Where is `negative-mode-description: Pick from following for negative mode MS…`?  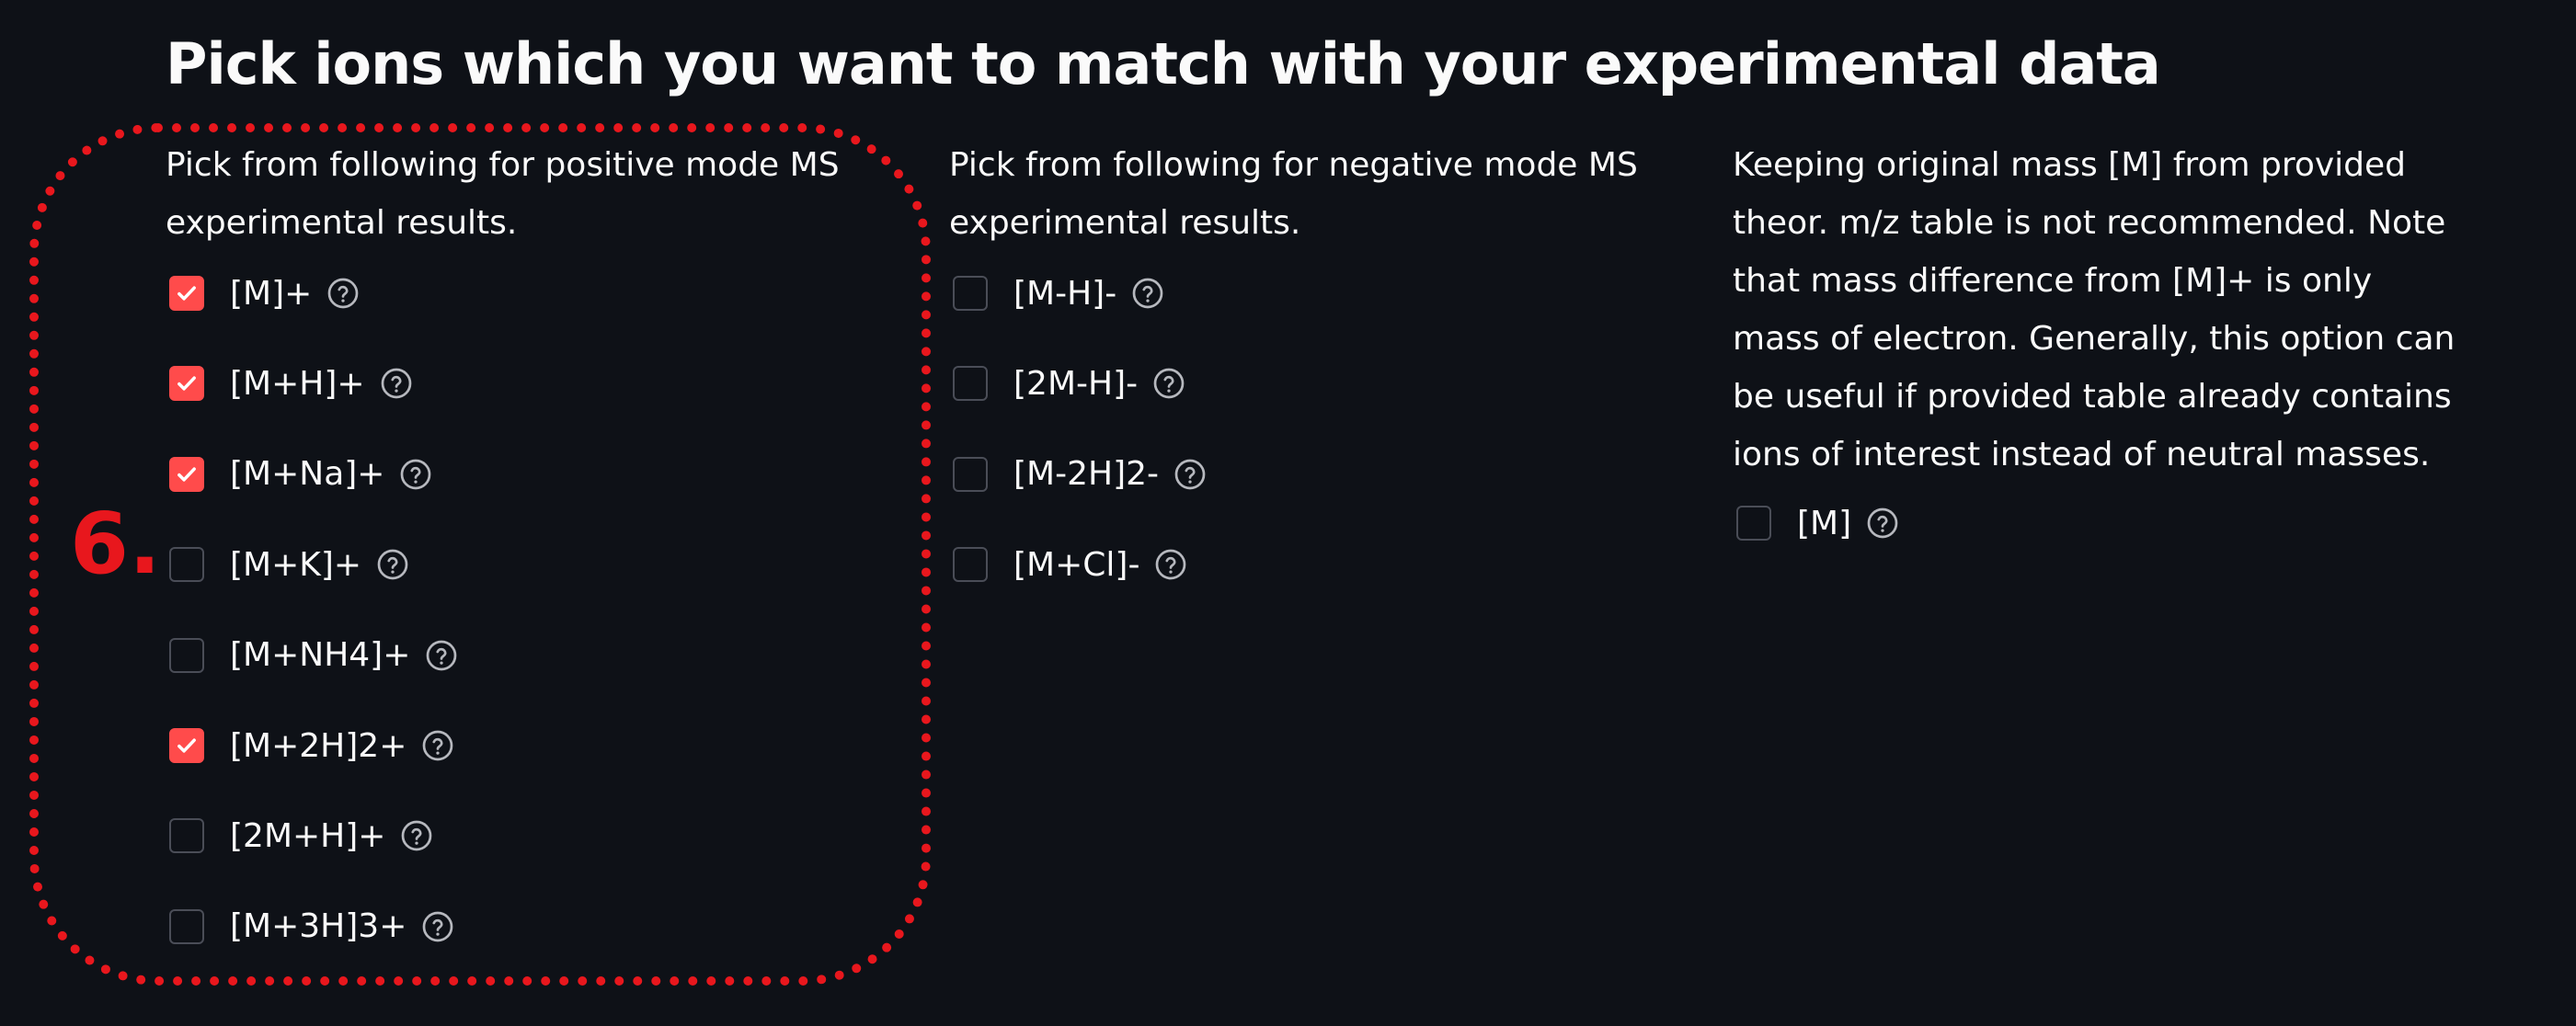
negative-mode-description: Pick from following for negative mode MS… is located at coordinates (1293, 194).